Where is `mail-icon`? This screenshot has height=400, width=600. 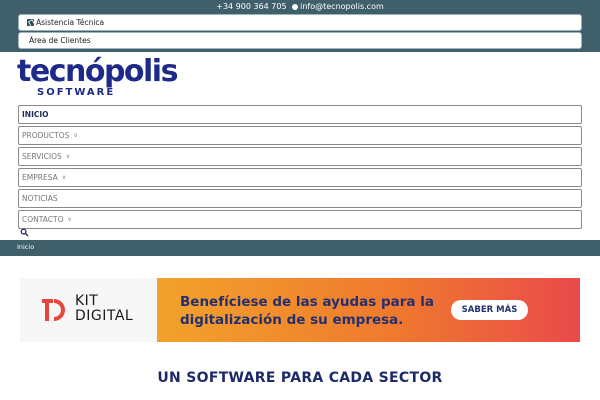
mail-icon is located at coordinates (295, 6).